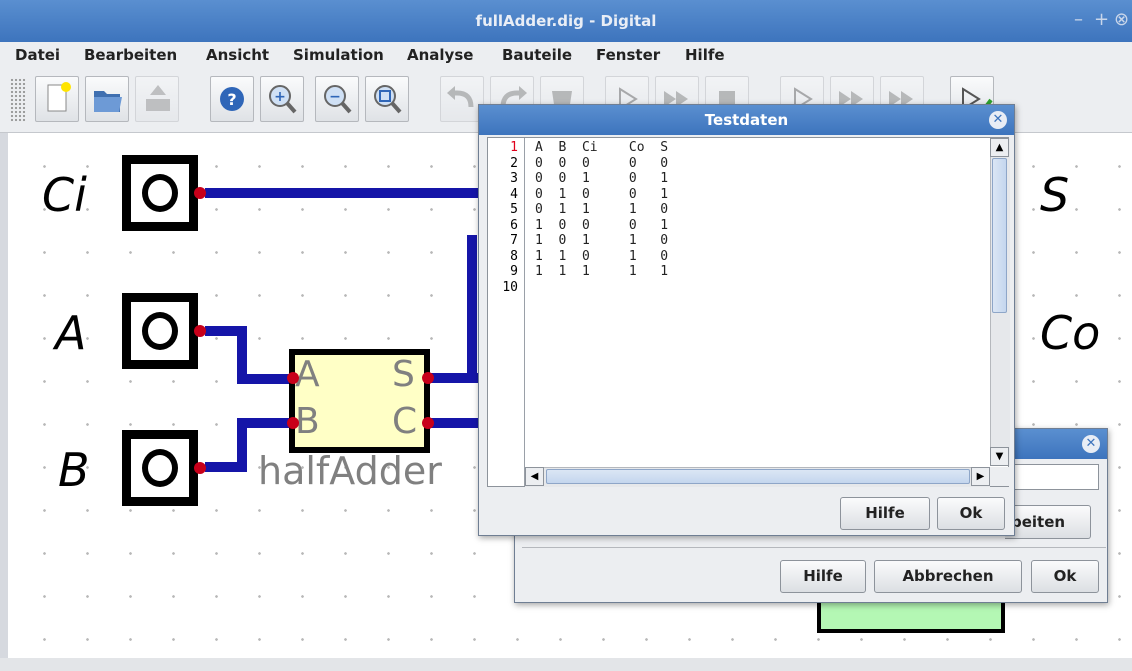  I want to click on help-button: ?, so click(232, 99).